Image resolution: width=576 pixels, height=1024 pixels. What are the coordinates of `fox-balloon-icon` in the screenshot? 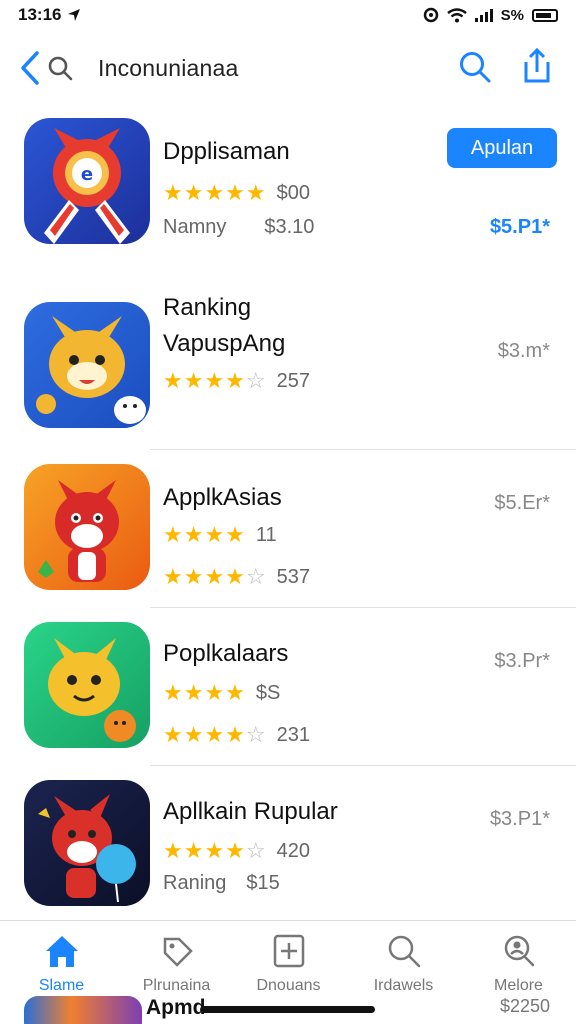 It's located at (87, 848).